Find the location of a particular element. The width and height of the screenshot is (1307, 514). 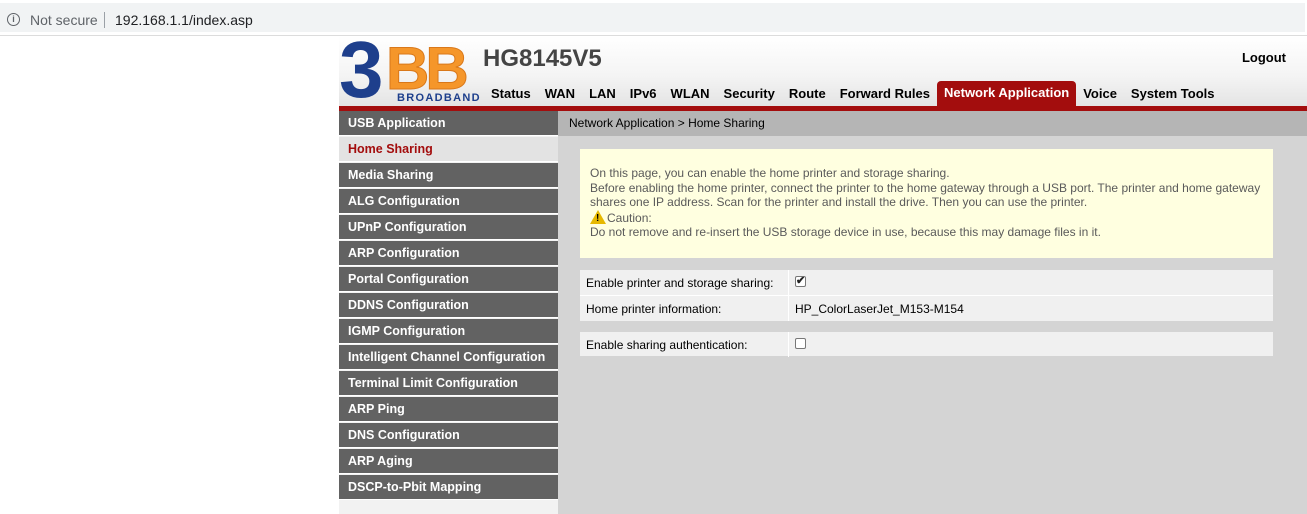

logo-broadband: BROADBAND is located at coordinates (439, 98).